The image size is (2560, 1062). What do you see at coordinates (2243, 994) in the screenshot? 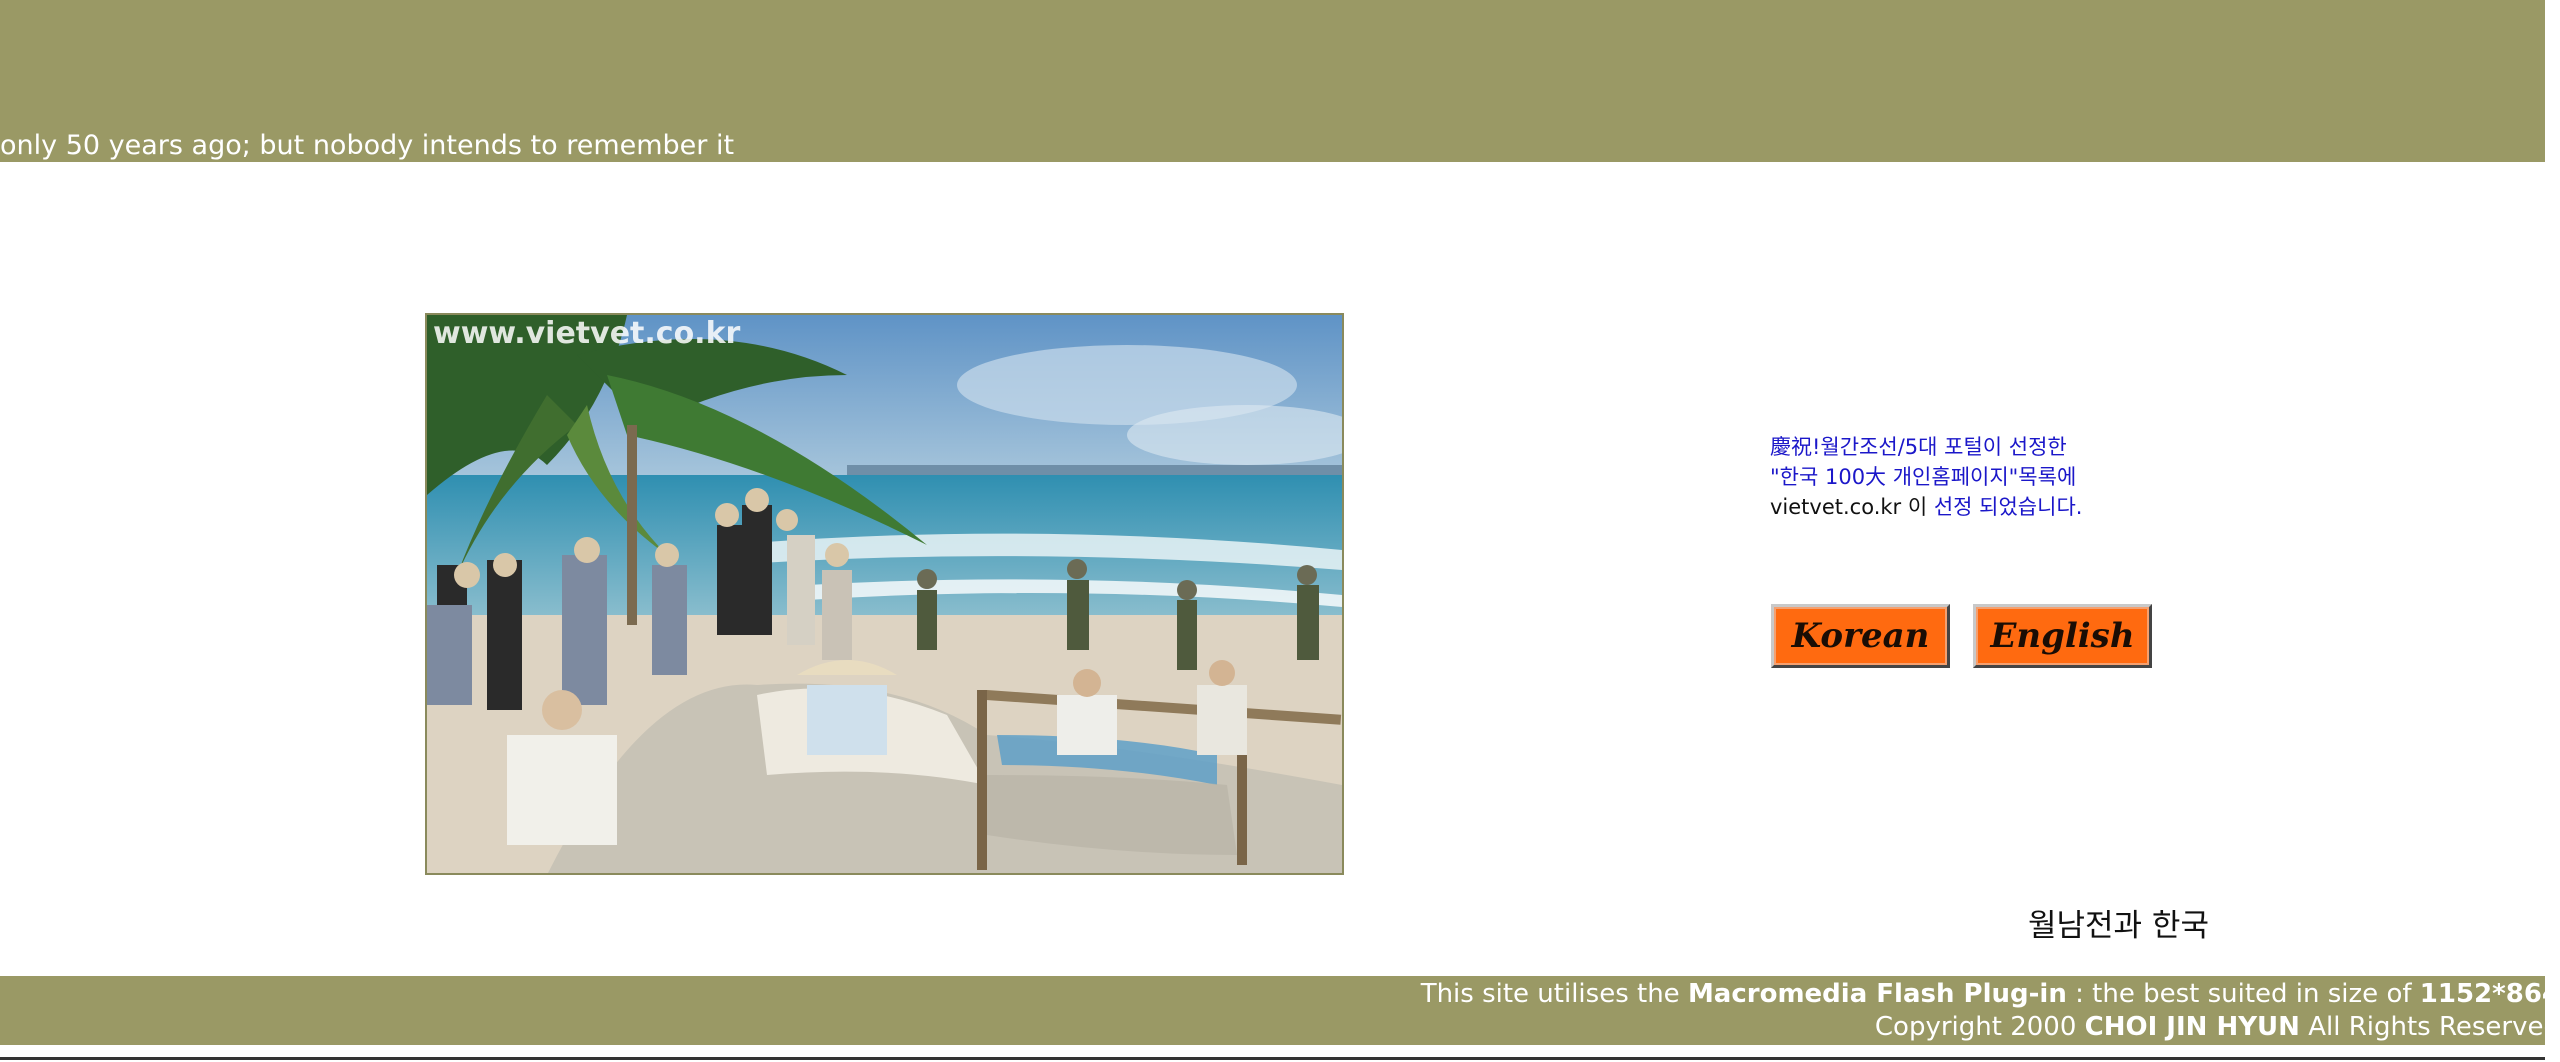
I see `footer-text: : the best suited in size of` at bounding box center [2243, 994].